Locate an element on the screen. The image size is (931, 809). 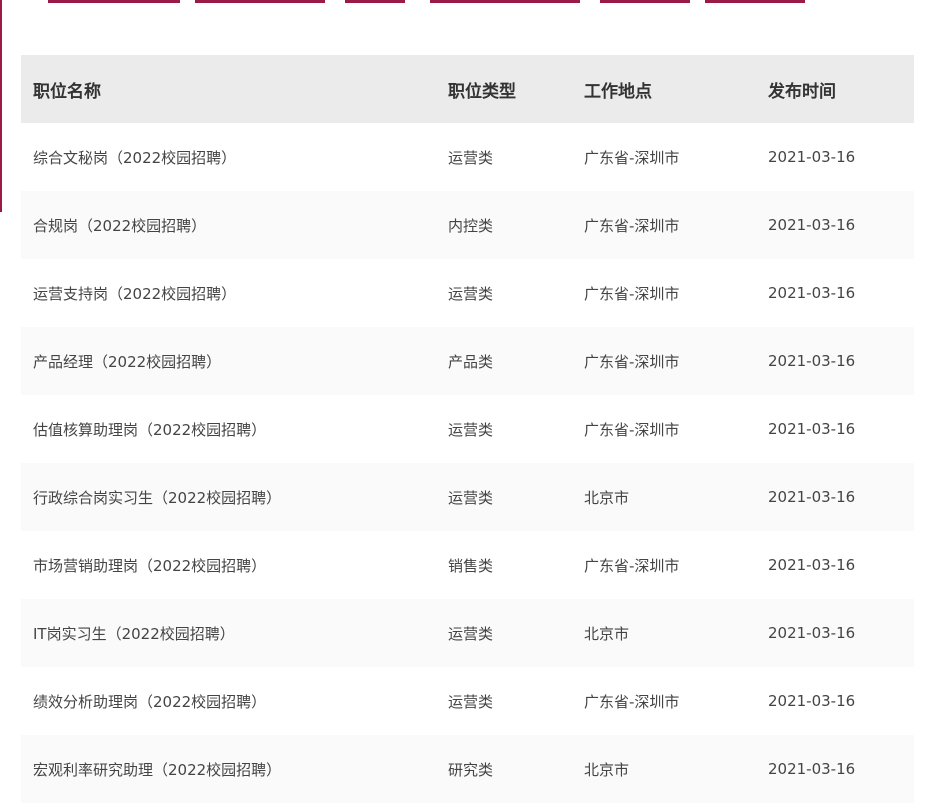
header-job-type: 职位类型 is located at coordinates (482, 91).